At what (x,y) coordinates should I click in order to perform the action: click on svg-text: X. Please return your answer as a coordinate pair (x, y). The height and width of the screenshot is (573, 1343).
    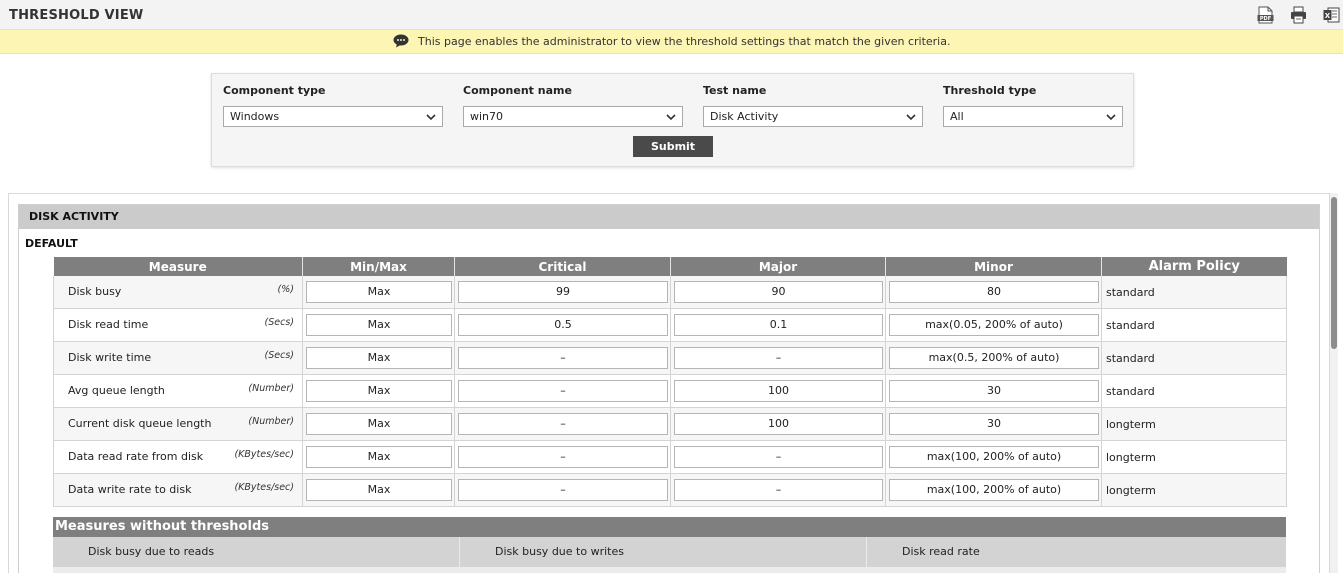
    Looking at the image, I should click on (1328, 16).